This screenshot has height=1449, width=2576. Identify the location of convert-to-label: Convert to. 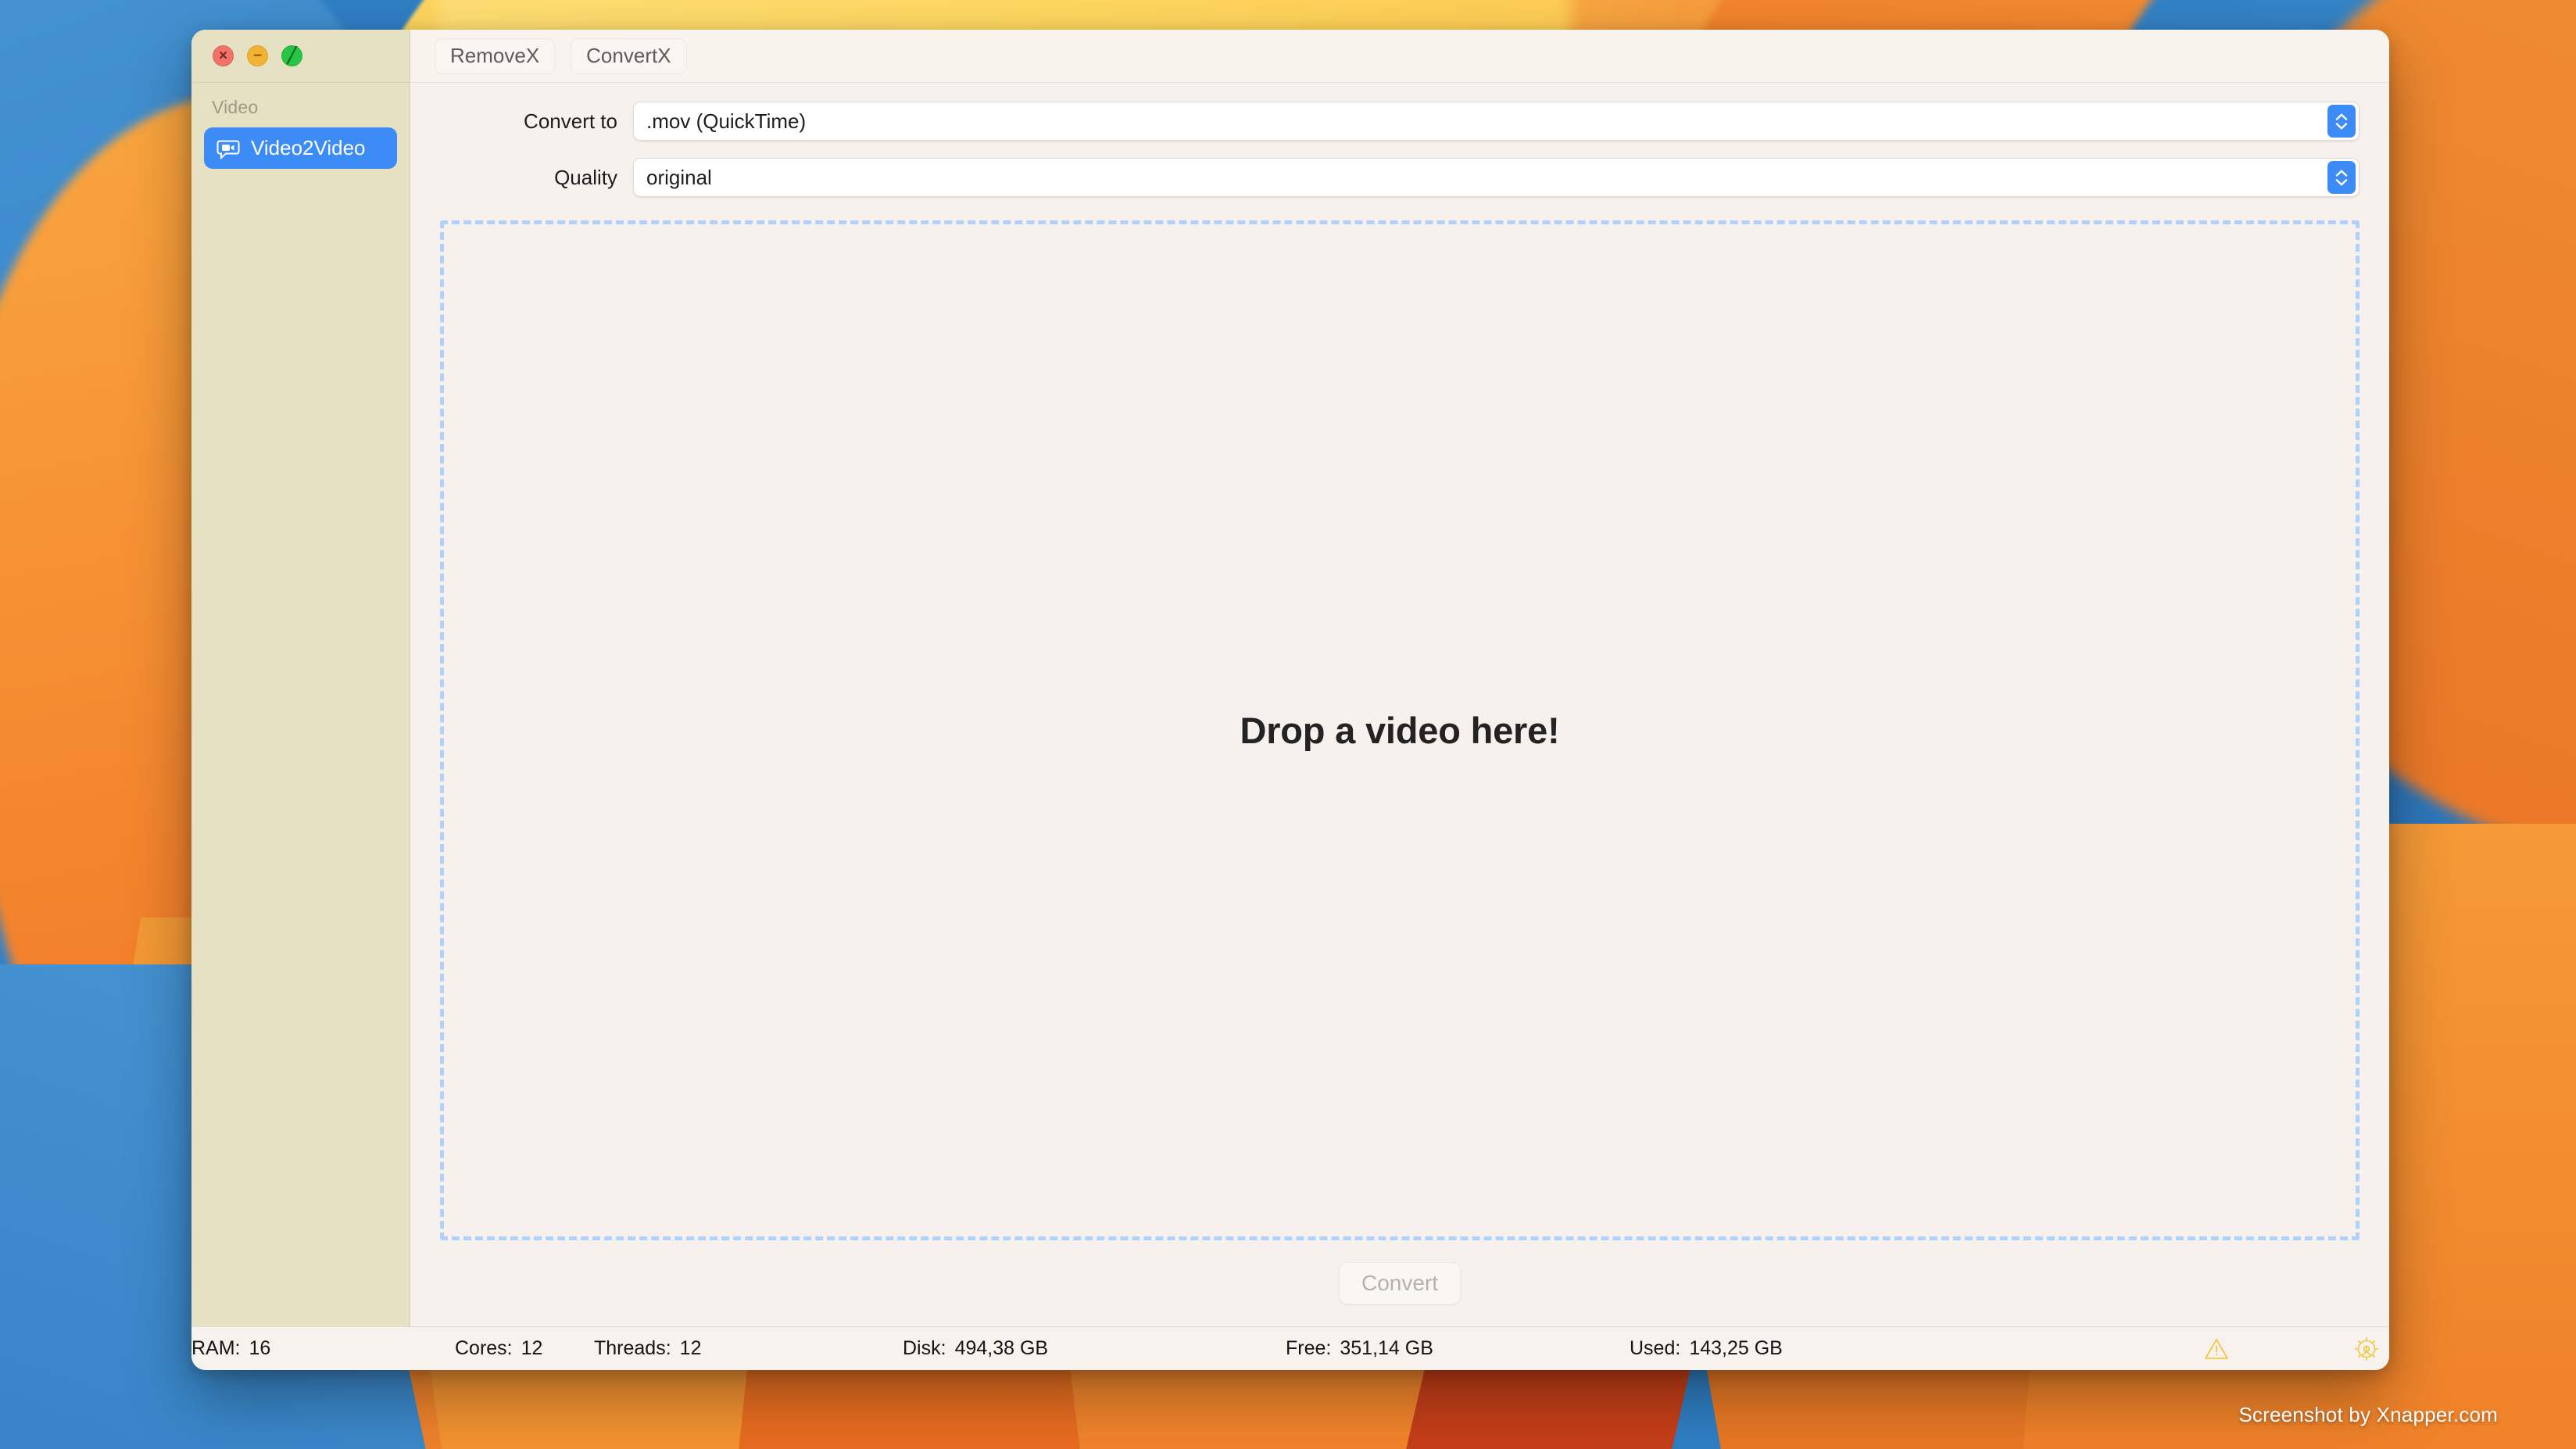
(570, 121).